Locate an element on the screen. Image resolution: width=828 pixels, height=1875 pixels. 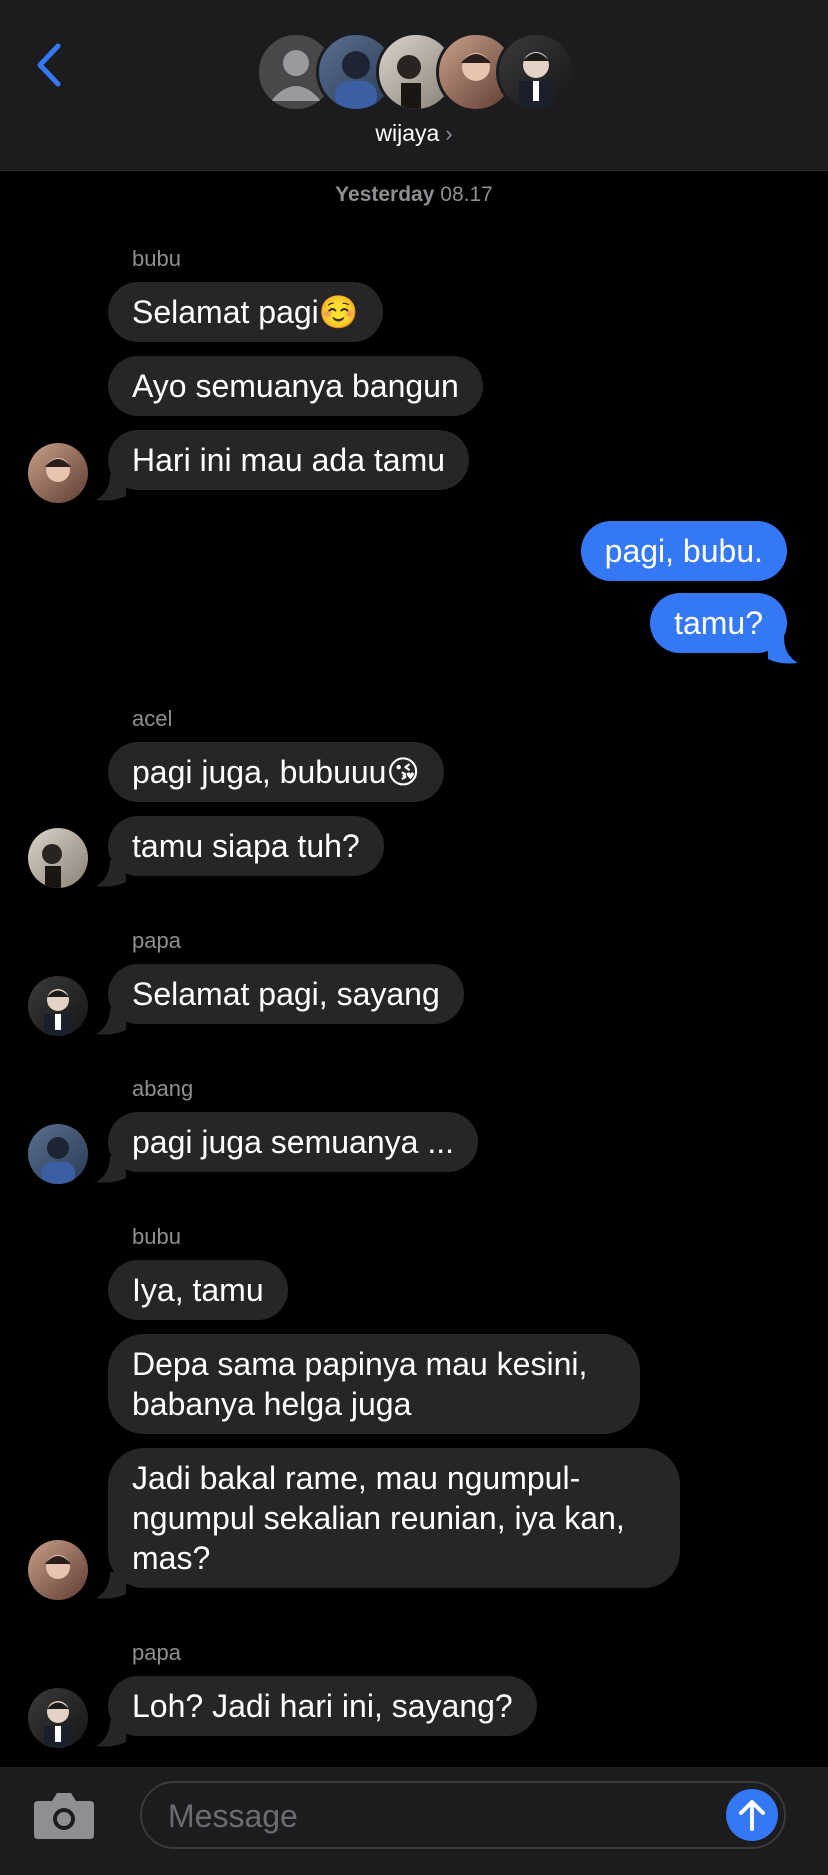
message-bubble: pagi juga, bubuuu😘 is located at coordinates (276, 772).